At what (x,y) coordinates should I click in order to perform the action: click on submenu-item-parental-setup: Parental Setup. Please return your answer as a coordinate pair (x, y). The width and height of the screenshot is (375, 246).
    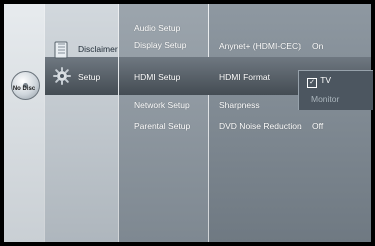
    Looking at the image, I should click on (162, 126).